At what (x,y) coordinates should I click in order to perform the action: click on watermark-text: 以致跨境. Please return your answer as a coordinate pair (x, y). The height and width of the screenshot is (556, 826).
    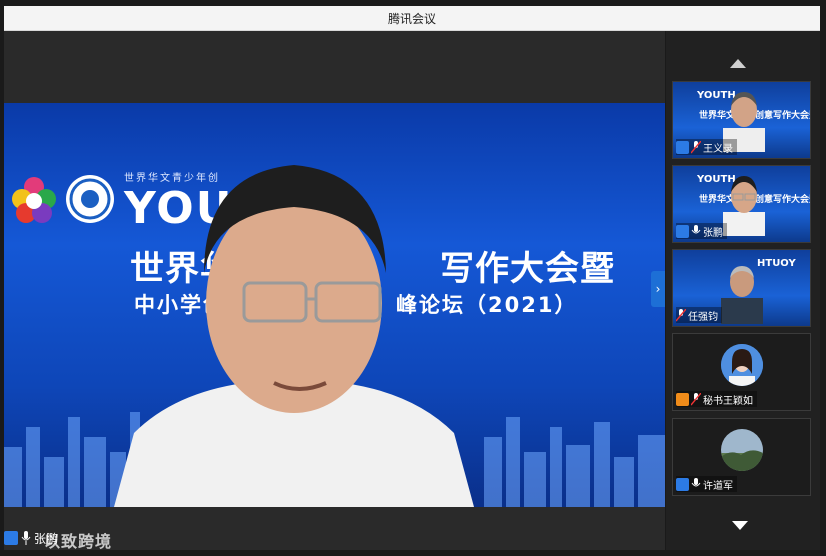
    Looking at the image, I should click on (78, 541).